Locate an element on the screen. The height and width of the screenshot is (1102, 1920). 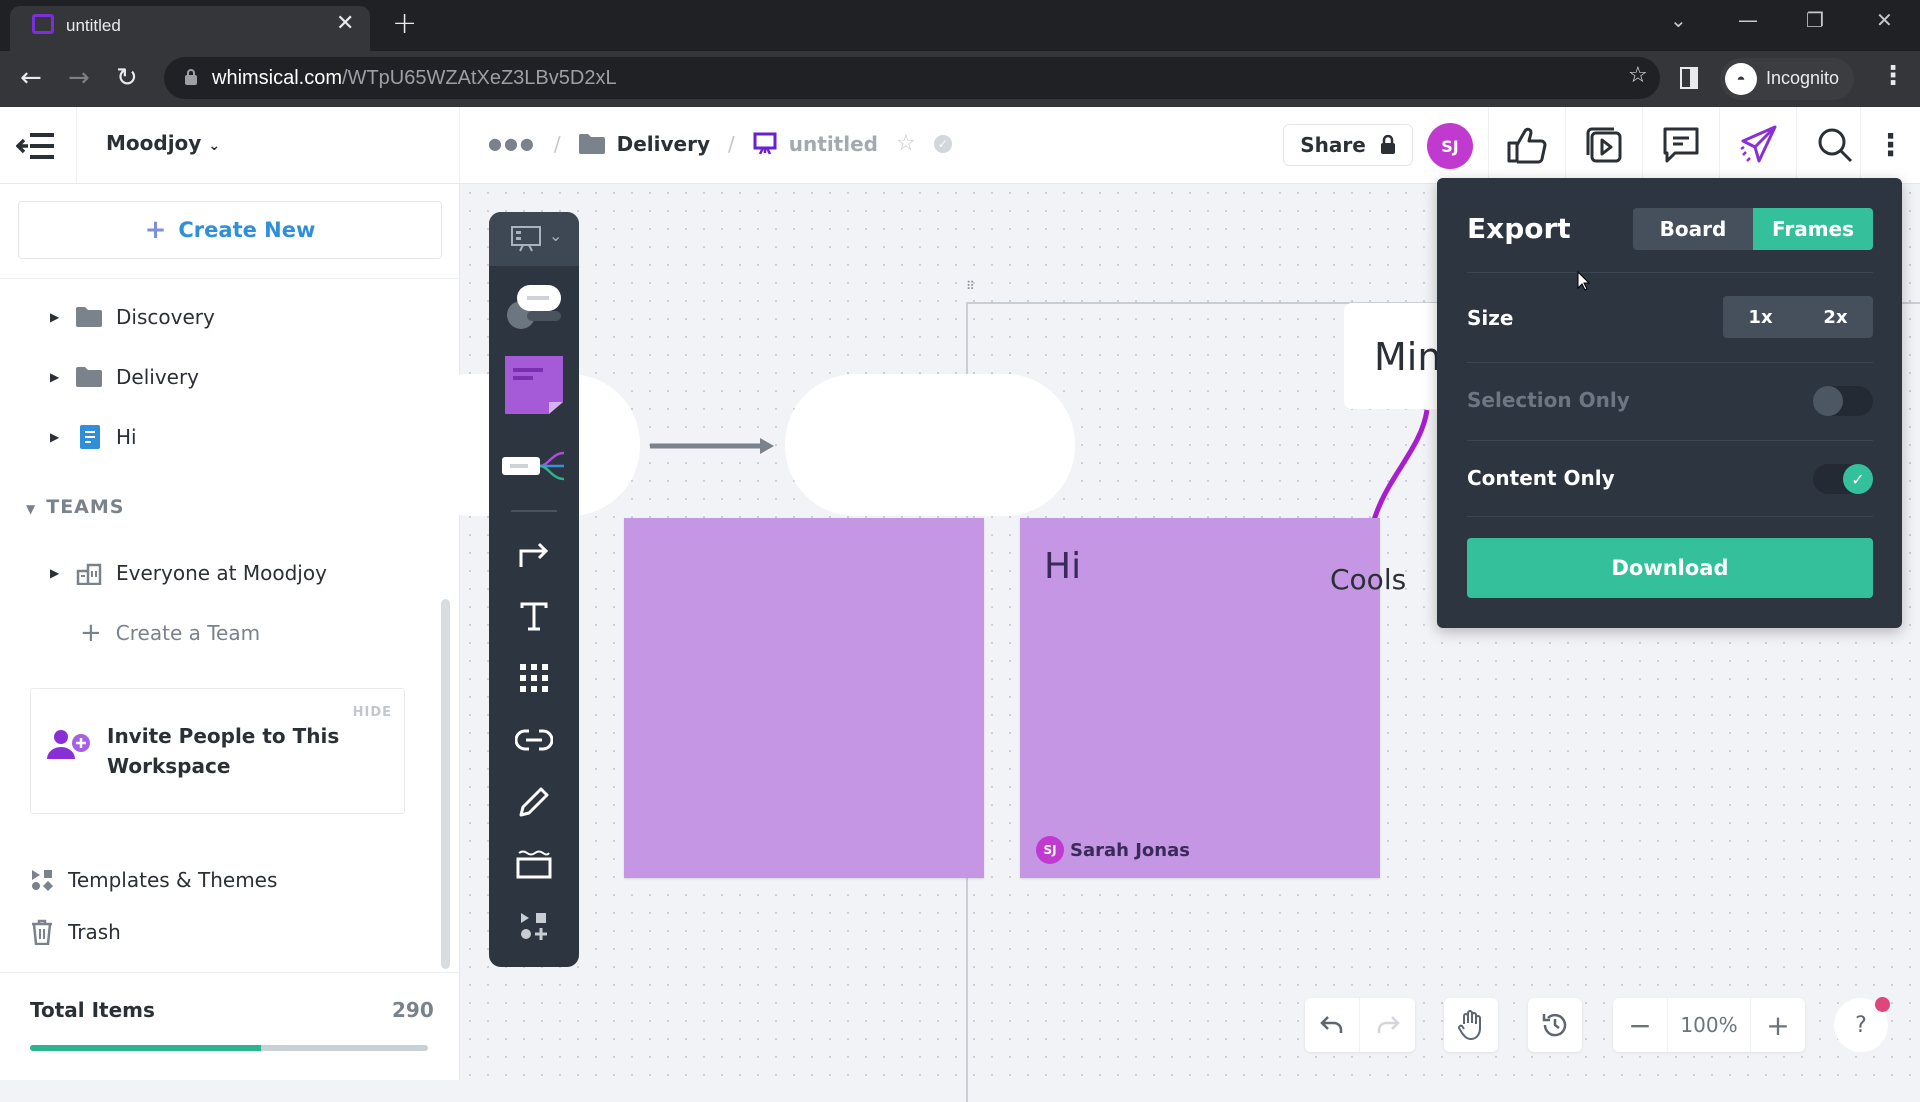
connector-arrow-icon is located at coordinates (534, 554).